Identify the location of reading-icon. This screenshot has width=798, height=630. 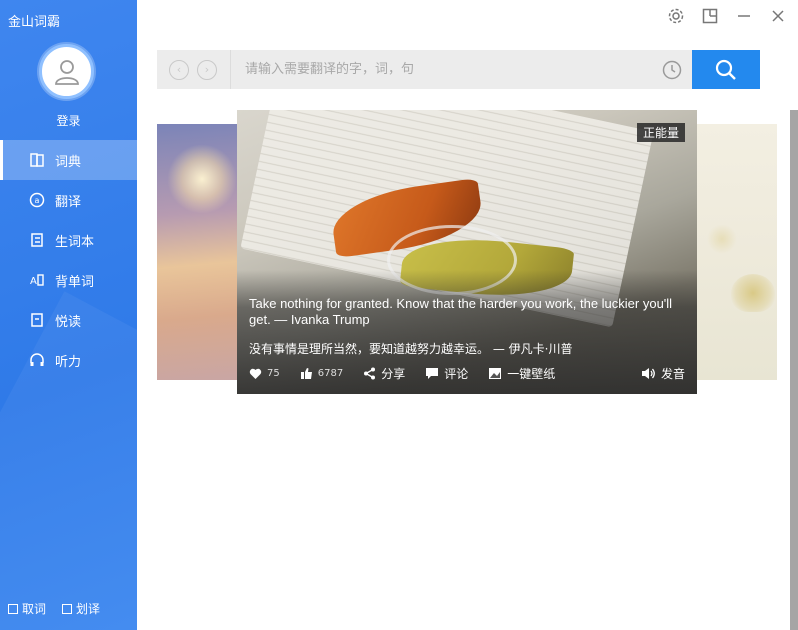
(37, 320).